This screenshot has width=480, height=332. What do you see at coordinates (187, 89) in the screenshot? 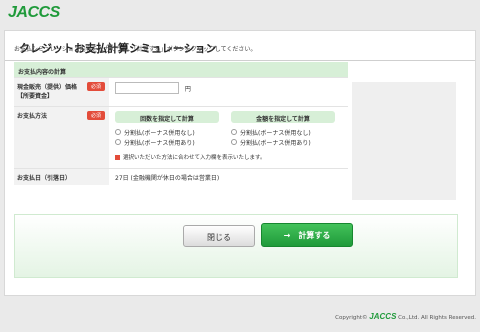
I see `yen-unit: 円` at bounding box center [187, 89].